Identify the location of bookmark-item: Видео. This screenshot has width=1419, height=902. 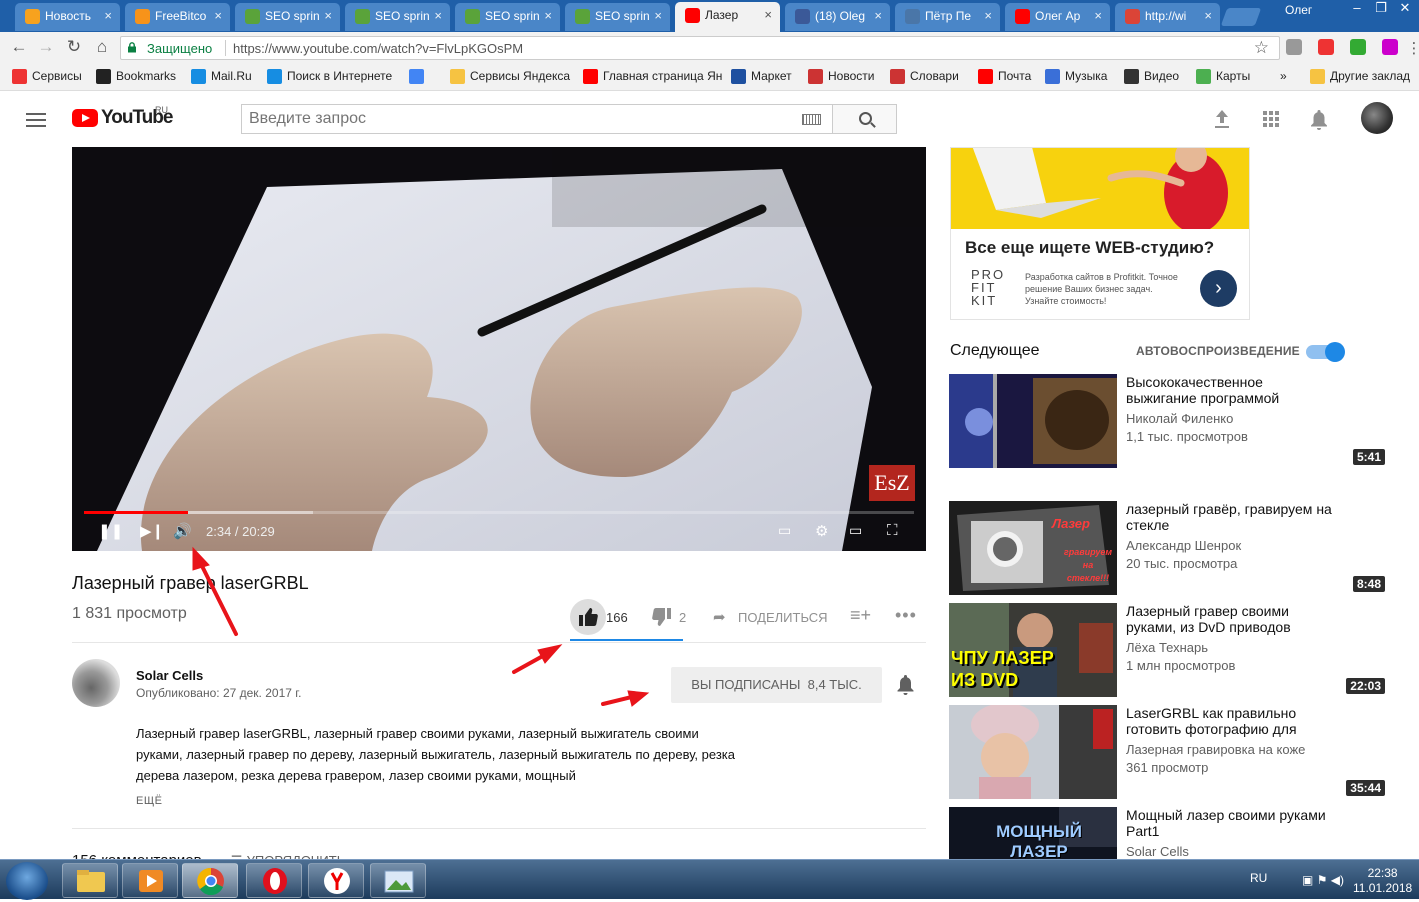
(1151, 76).